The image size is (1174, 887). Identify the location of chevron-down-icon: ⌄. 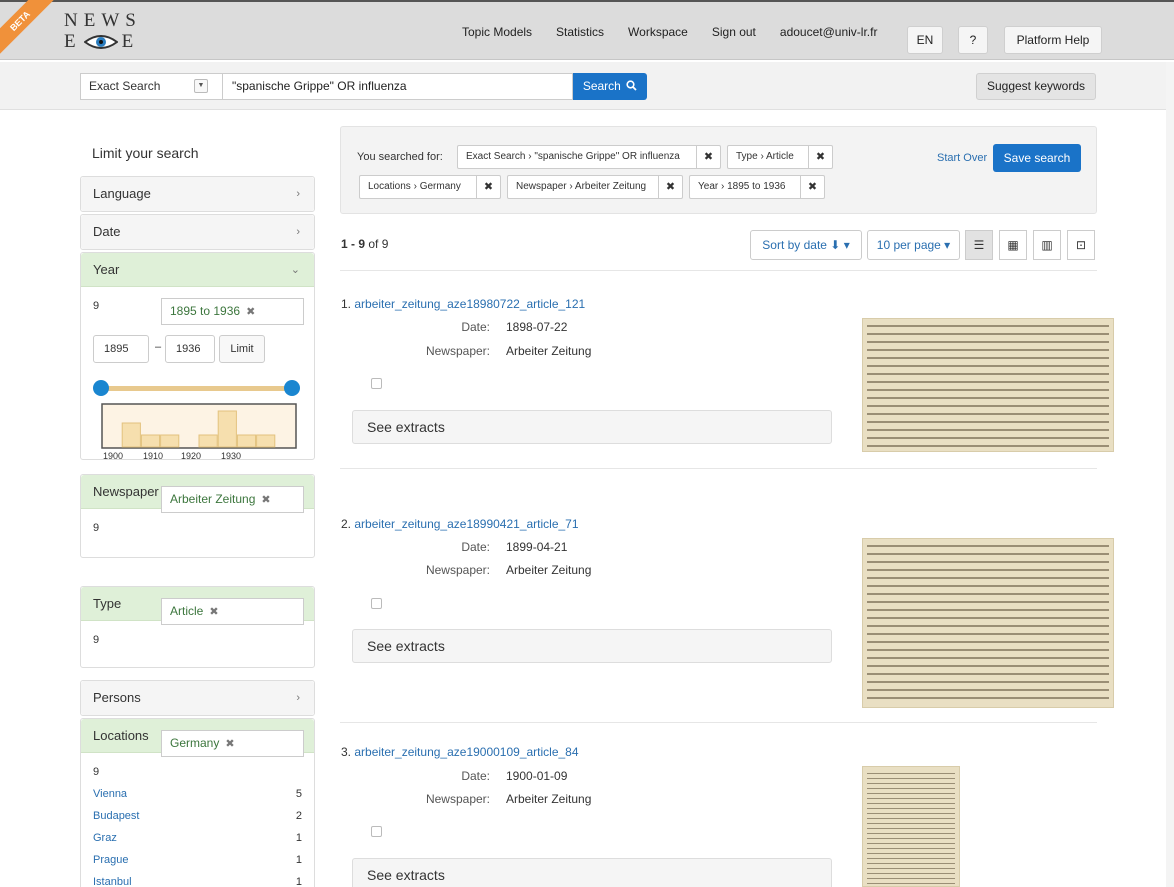
(295, 270).